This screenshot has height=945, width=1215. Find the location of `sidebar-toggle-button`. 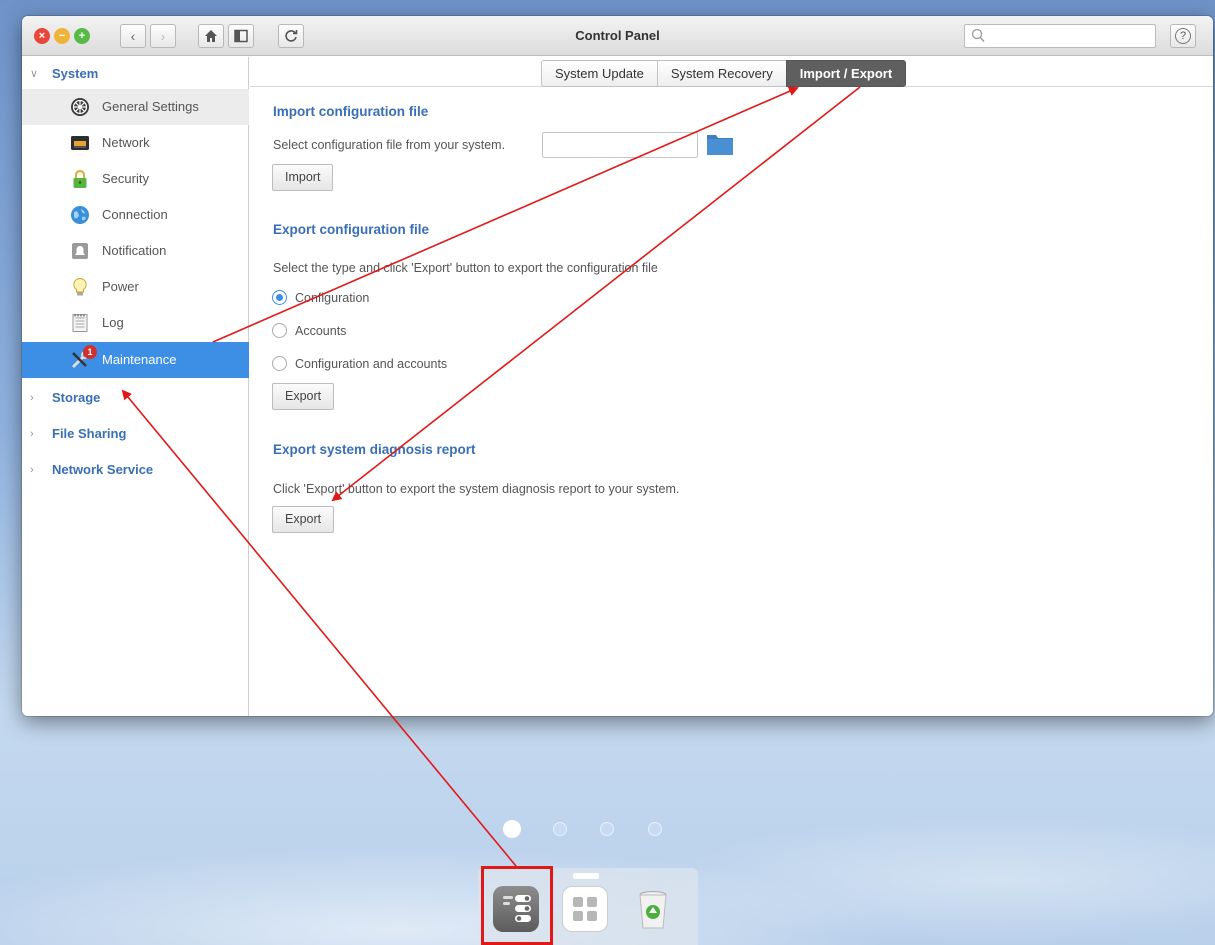

sidebar-toggle-button is located at coordinates (241, 36).